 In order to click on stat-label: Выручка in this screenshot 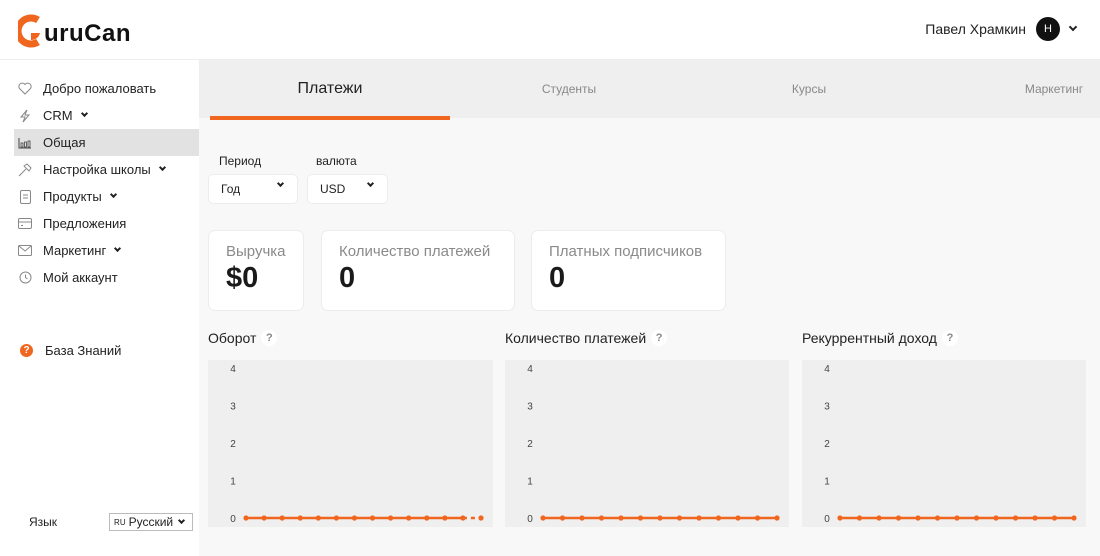, I will do `click(256, 251)`.